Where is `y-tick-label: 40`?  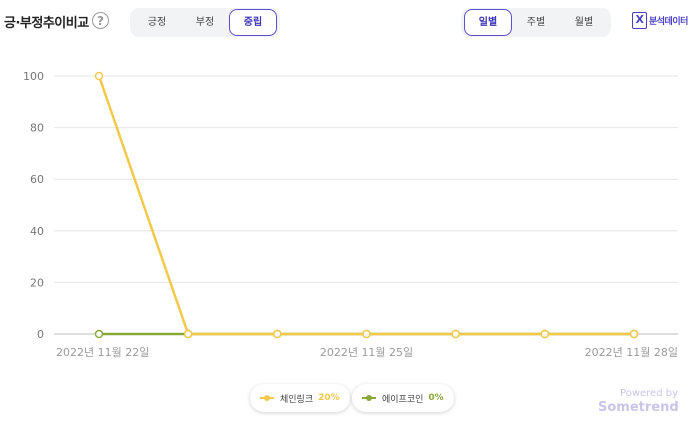 y-tick-label: 40 is located at coordinates (37, 231).